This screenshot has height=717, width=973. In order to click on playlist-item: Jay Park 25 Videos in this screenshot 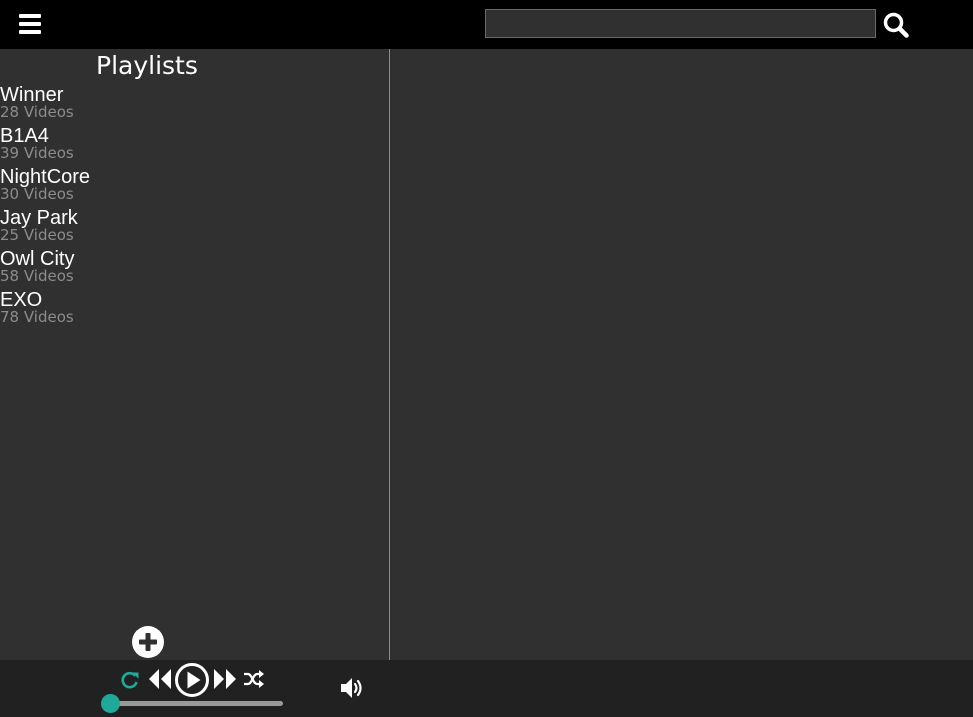, I will do `click(45, 227)`.